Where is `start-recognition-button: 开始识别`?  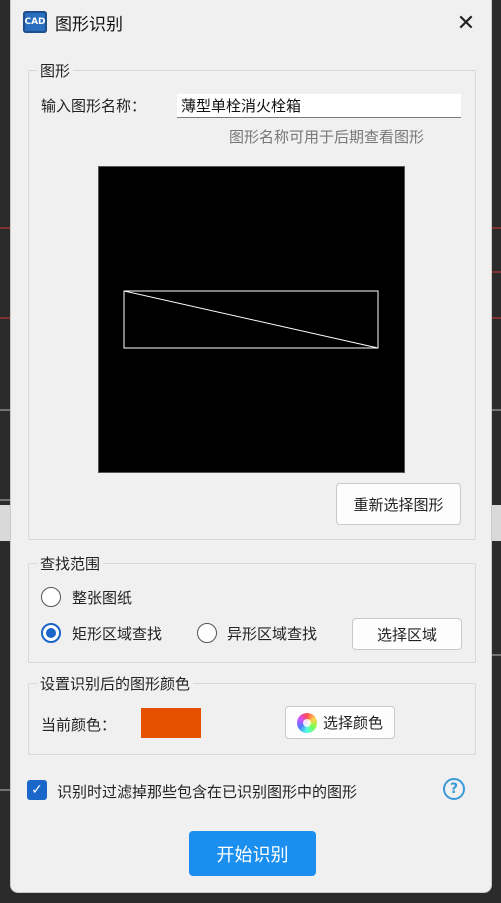
start-recognition-button: 开始识别 is located at coordinates (252, 853).